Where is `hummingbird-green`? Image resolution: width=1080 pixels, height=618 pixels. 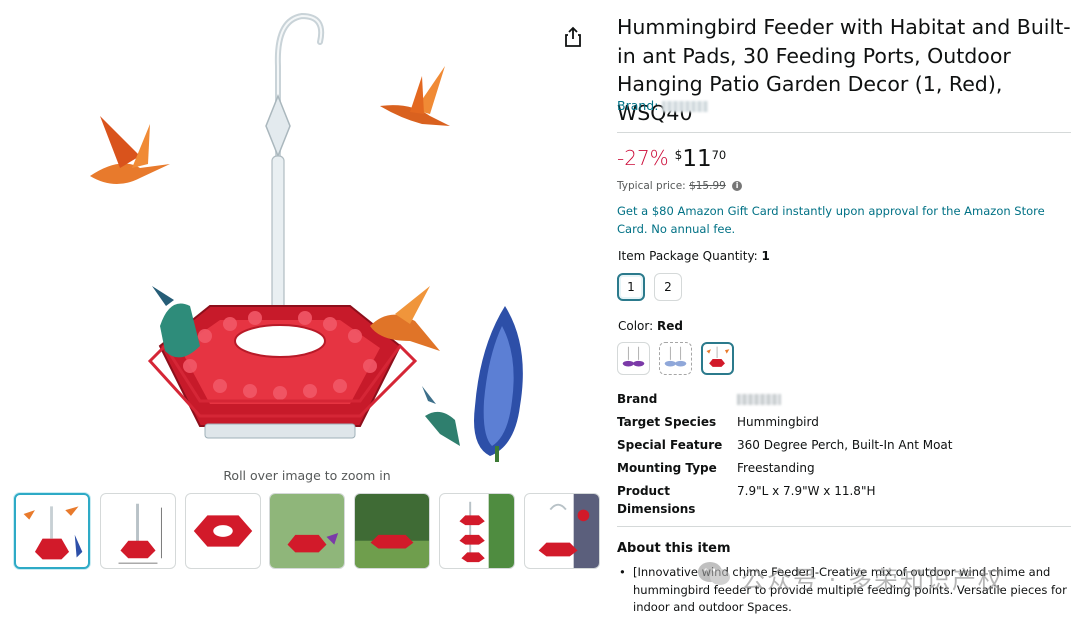
hummingbird-green is located at coordinates (176, 322).